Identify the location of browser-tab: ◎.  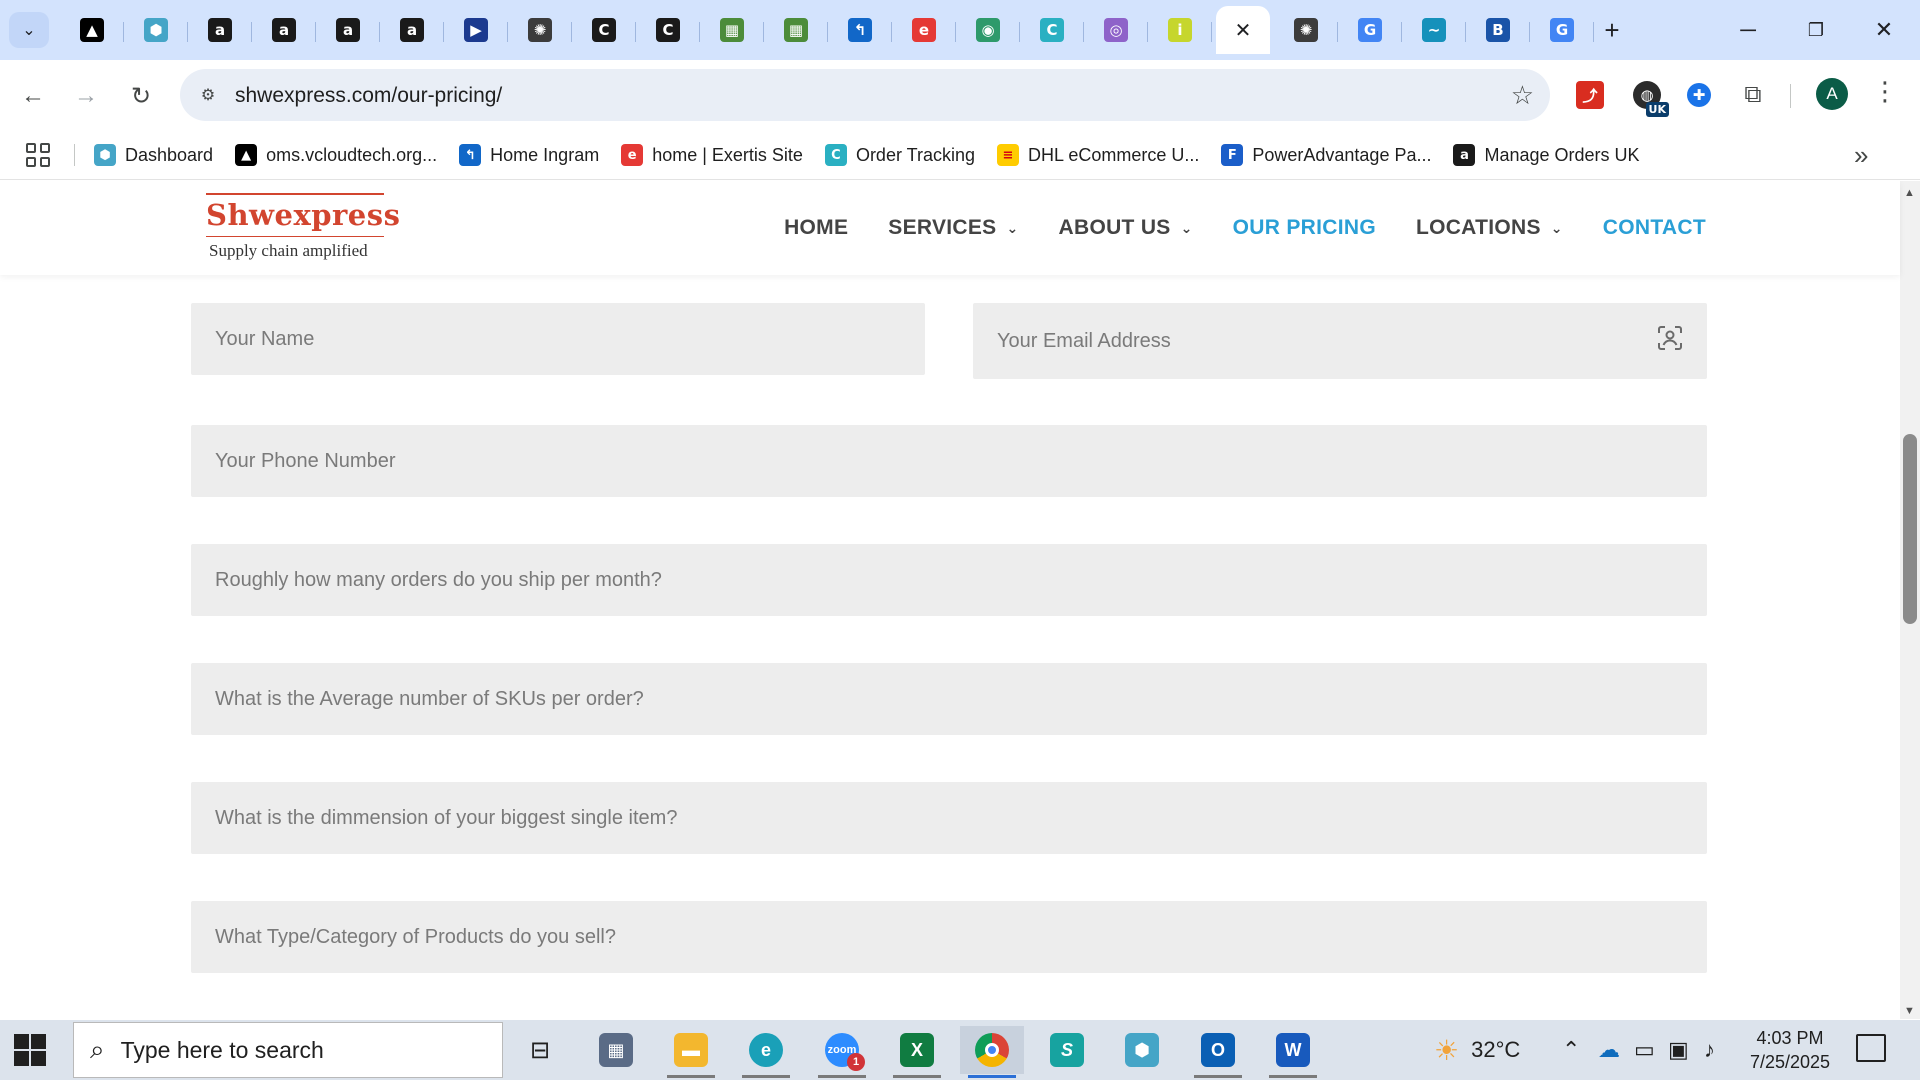
(1116, 30).